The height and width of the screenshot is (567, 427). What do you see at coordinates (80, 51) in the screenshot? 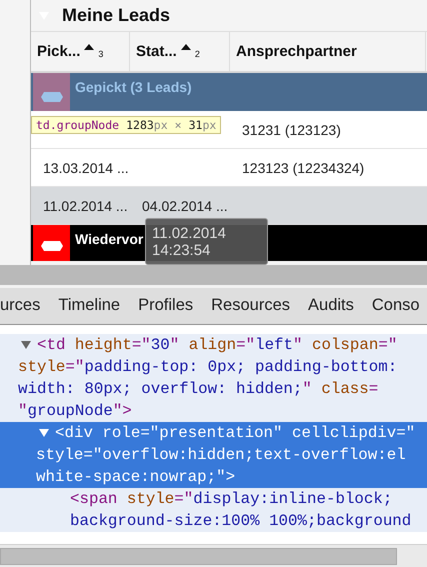
I see `column-header: Pick... 3` at bounding box center [80, 51].